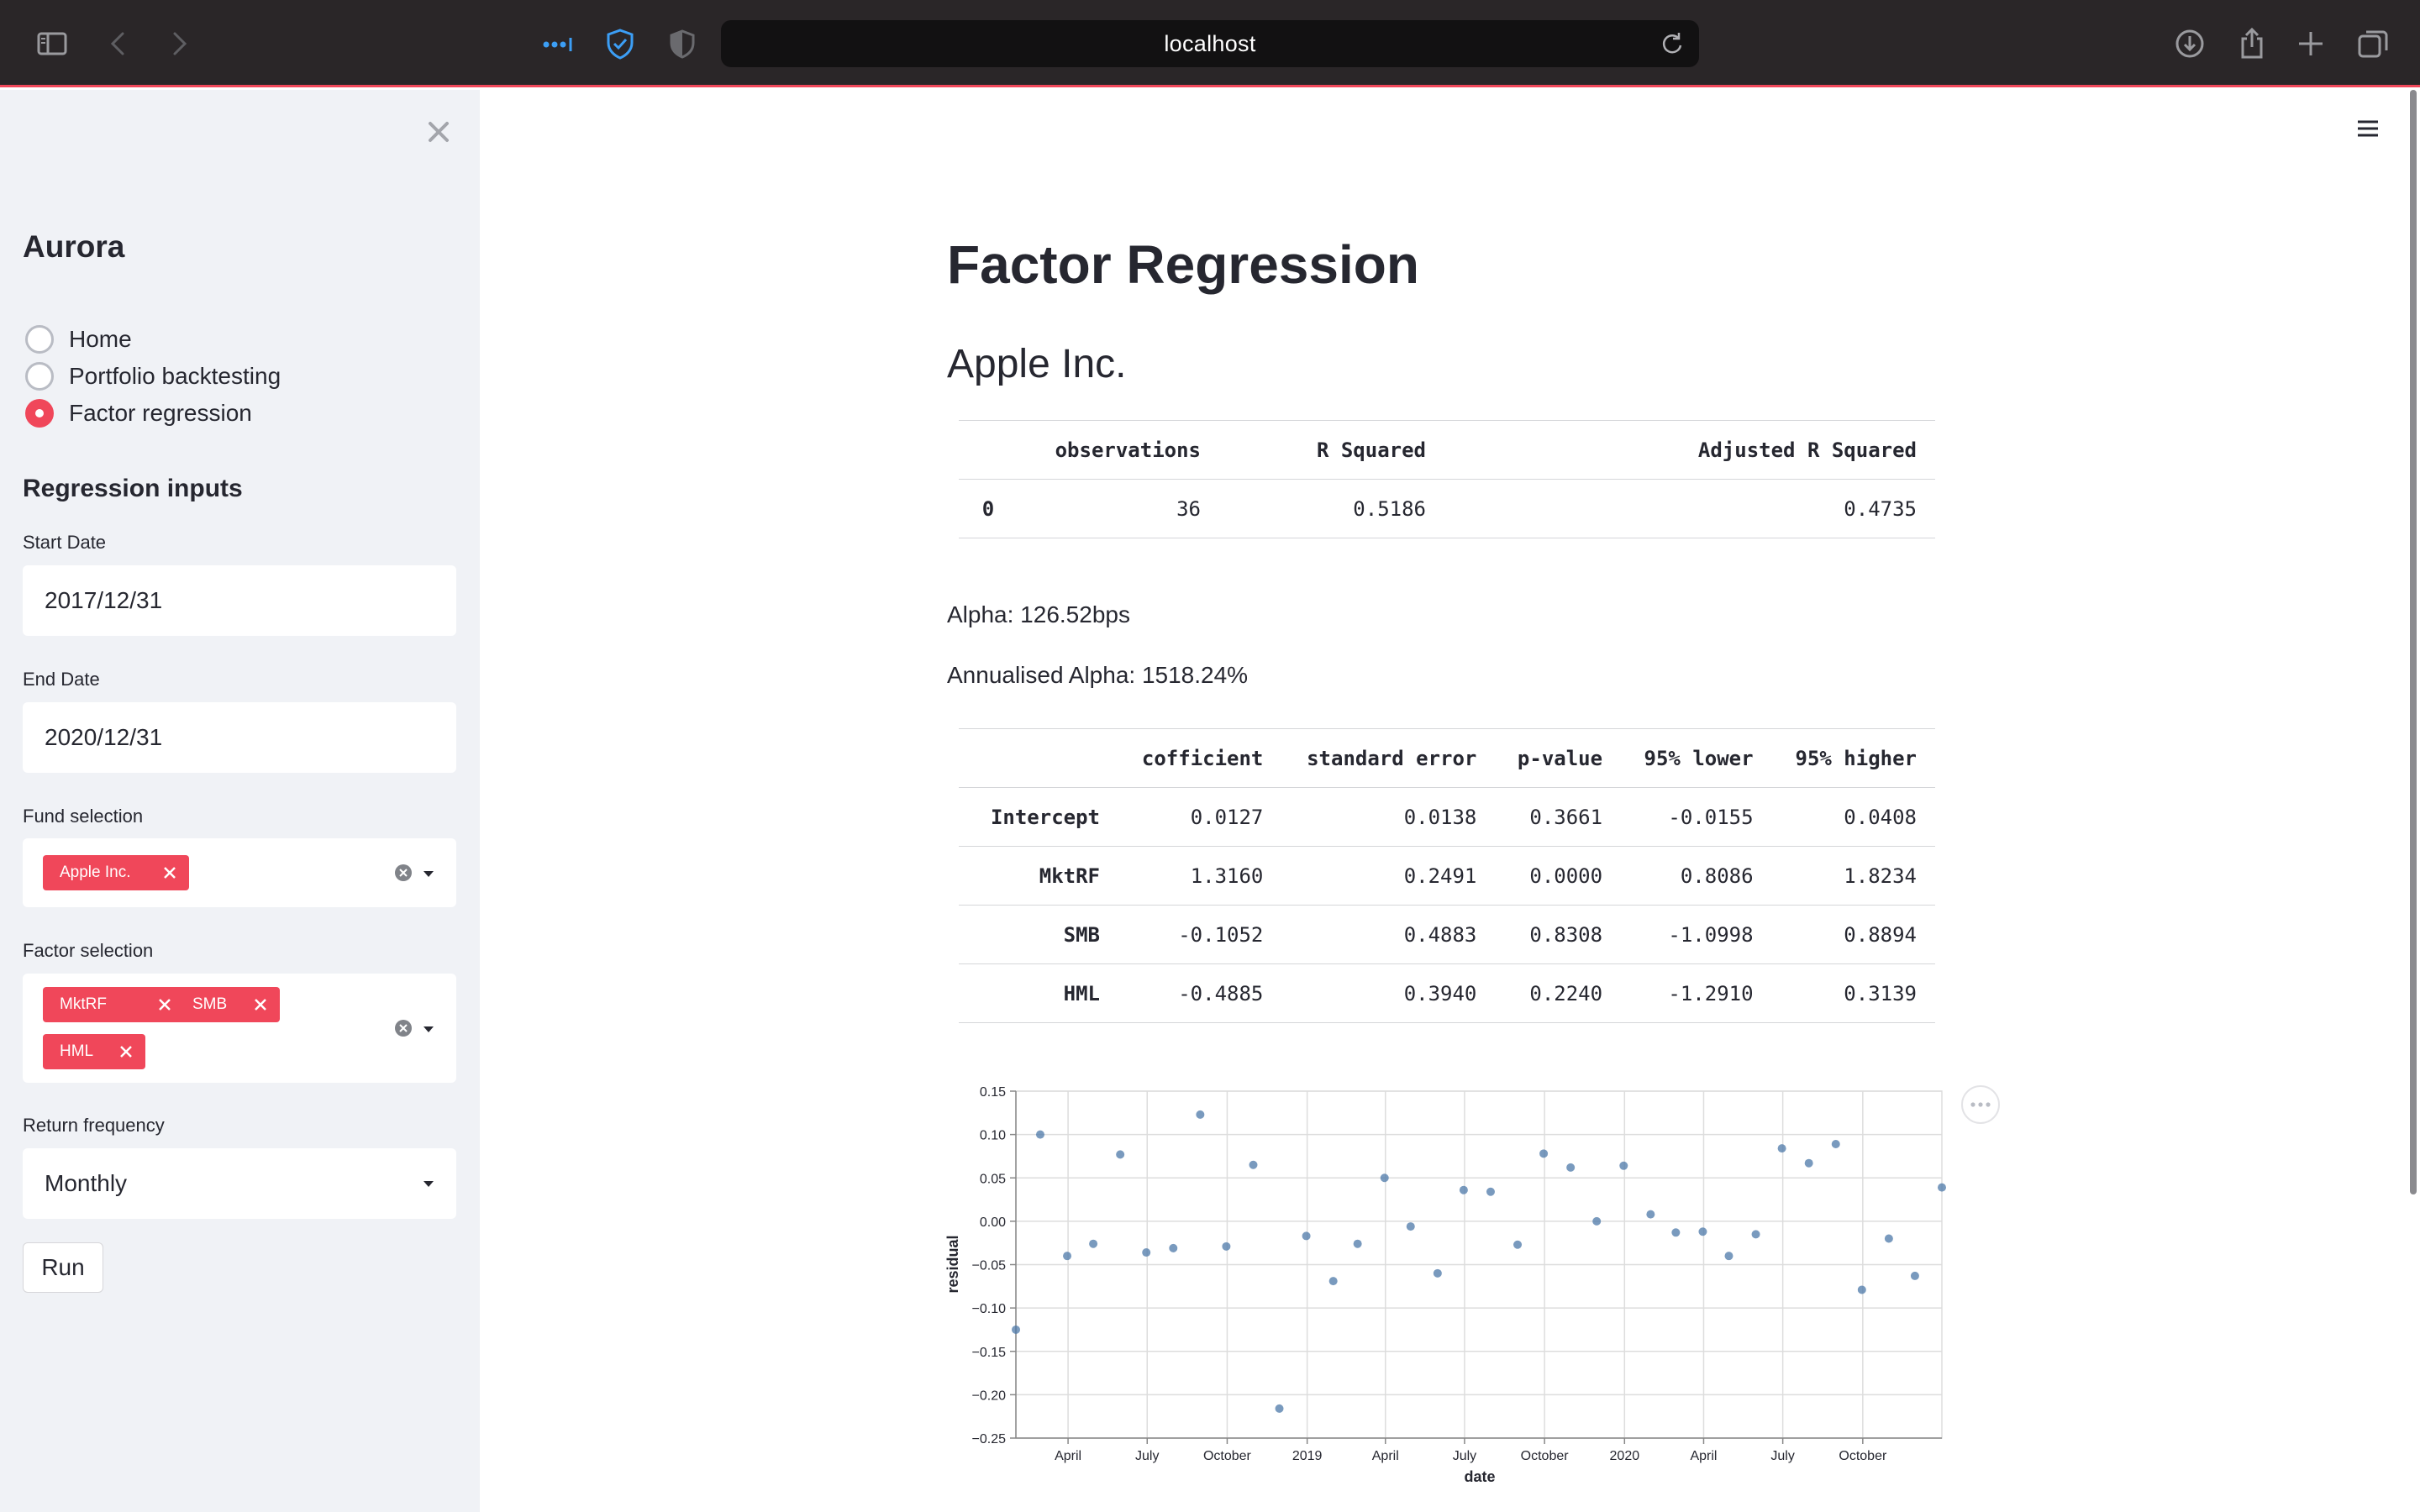 The width and height of the screenshot is (2420, 1512). I want to click on table-cell: -1.0998, so click(1696, 934).